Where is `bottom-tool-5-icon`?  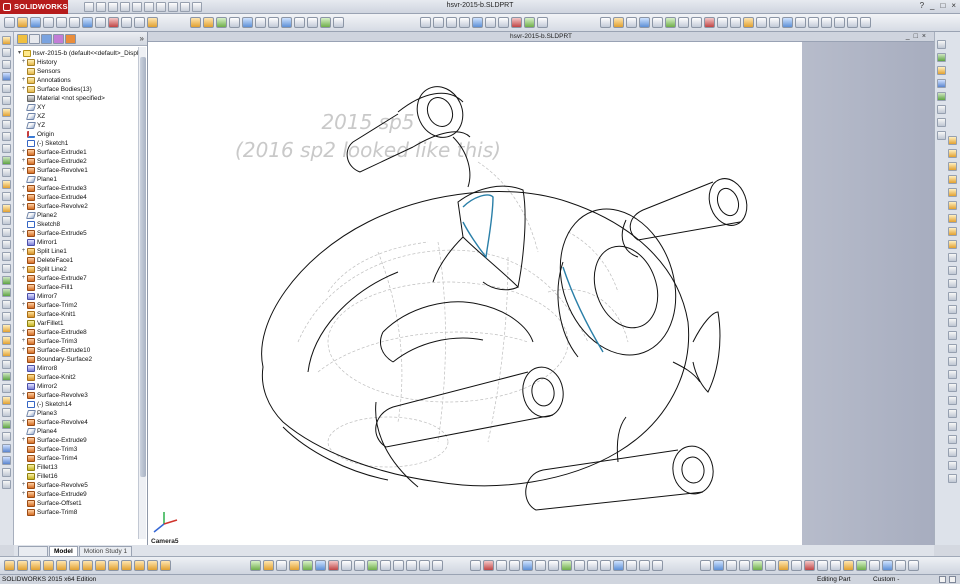
bottom-tool-5-icon is located at coordinates (61, 565).